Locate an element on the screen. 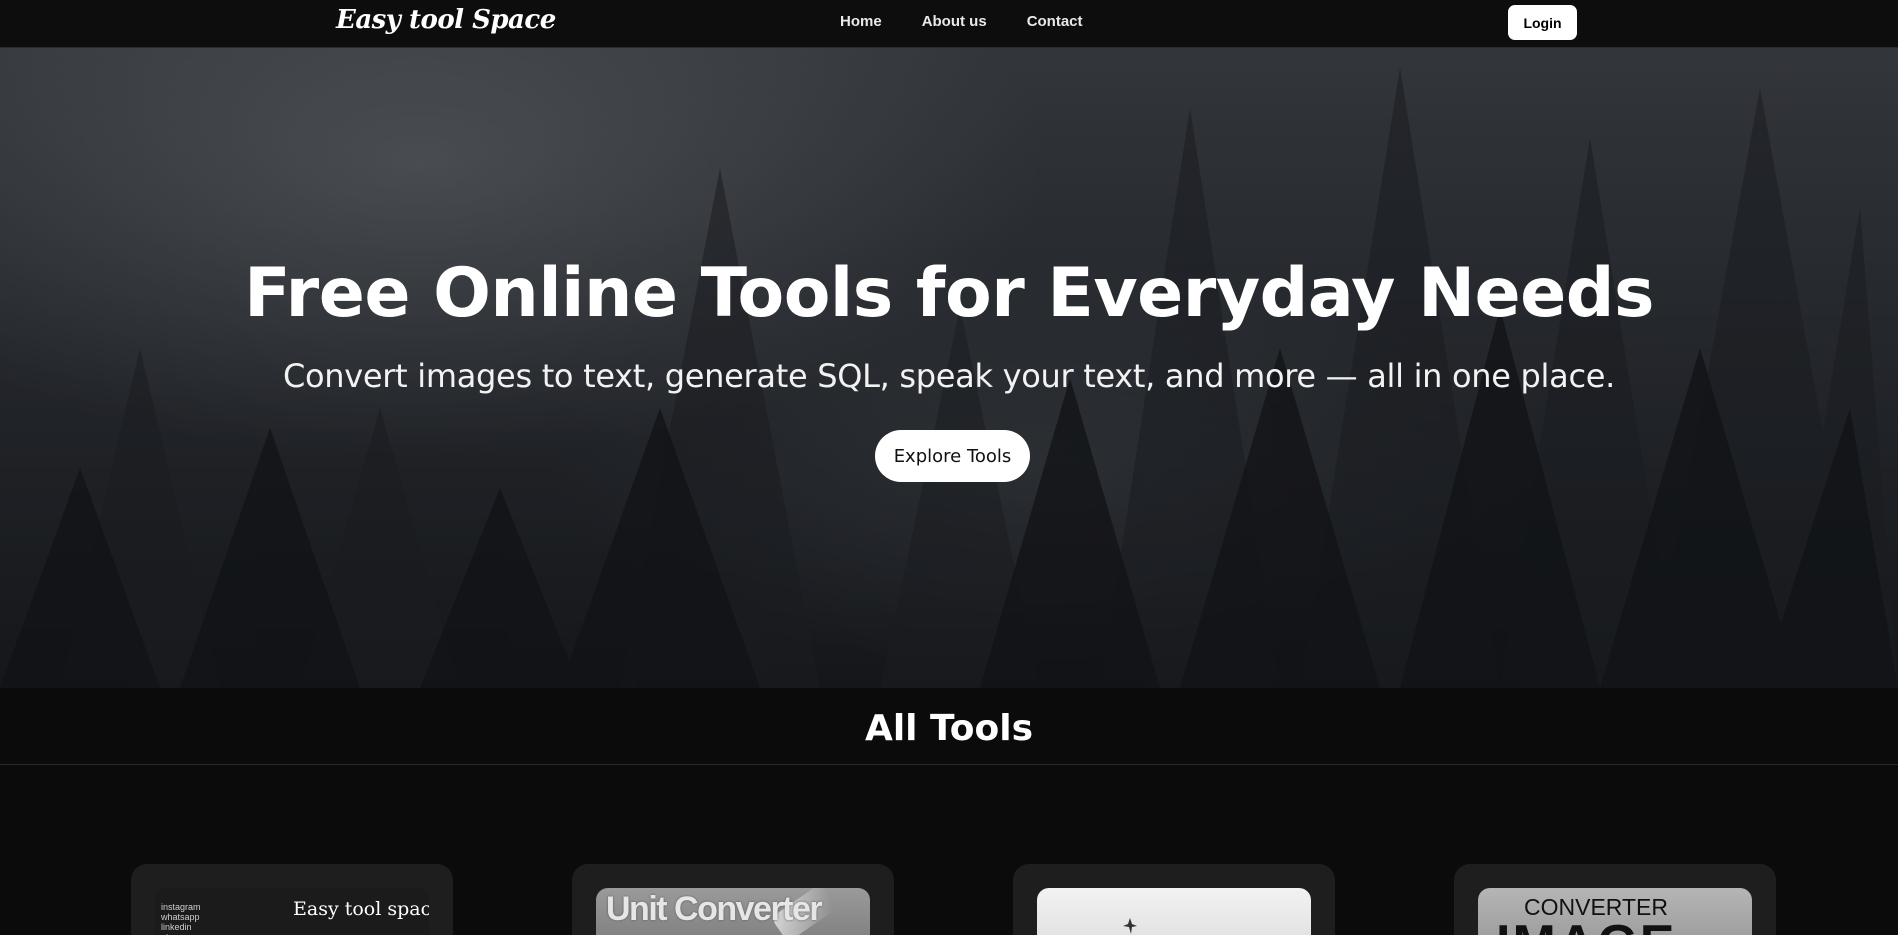 The width and height of the screenshot is (1898, 935). nav-link-about: About us is located at coordinates (954, 21).